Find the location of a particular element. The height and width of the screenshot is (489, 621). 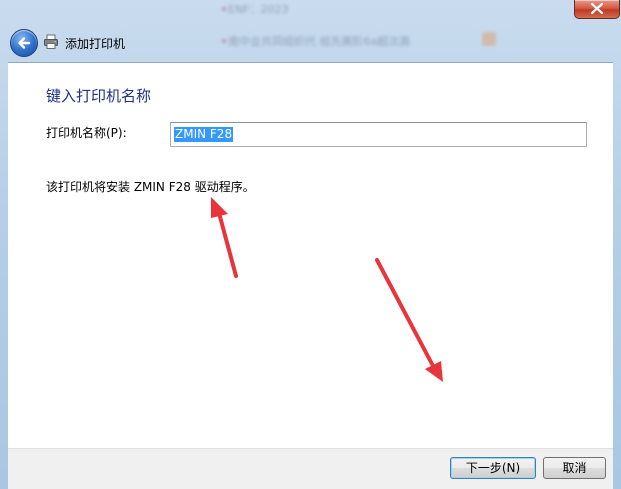

blurred-text-line: ENF：2023 is located at coordinates (258, 9).